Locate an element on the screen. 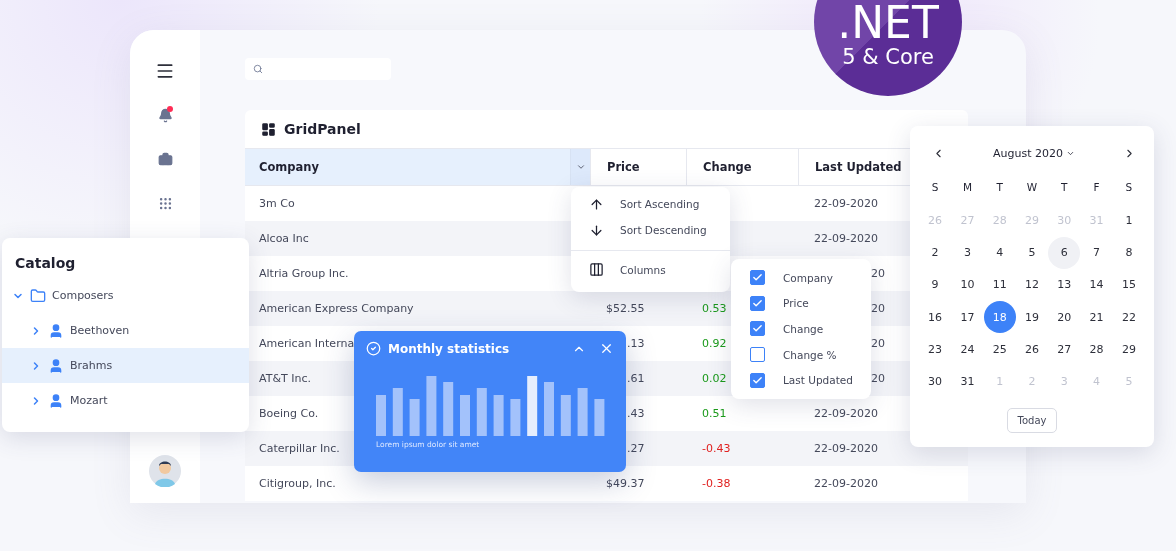 This screenshot has width=1176, height=551. logo-title: .NET is located at coordinates (888, 23).